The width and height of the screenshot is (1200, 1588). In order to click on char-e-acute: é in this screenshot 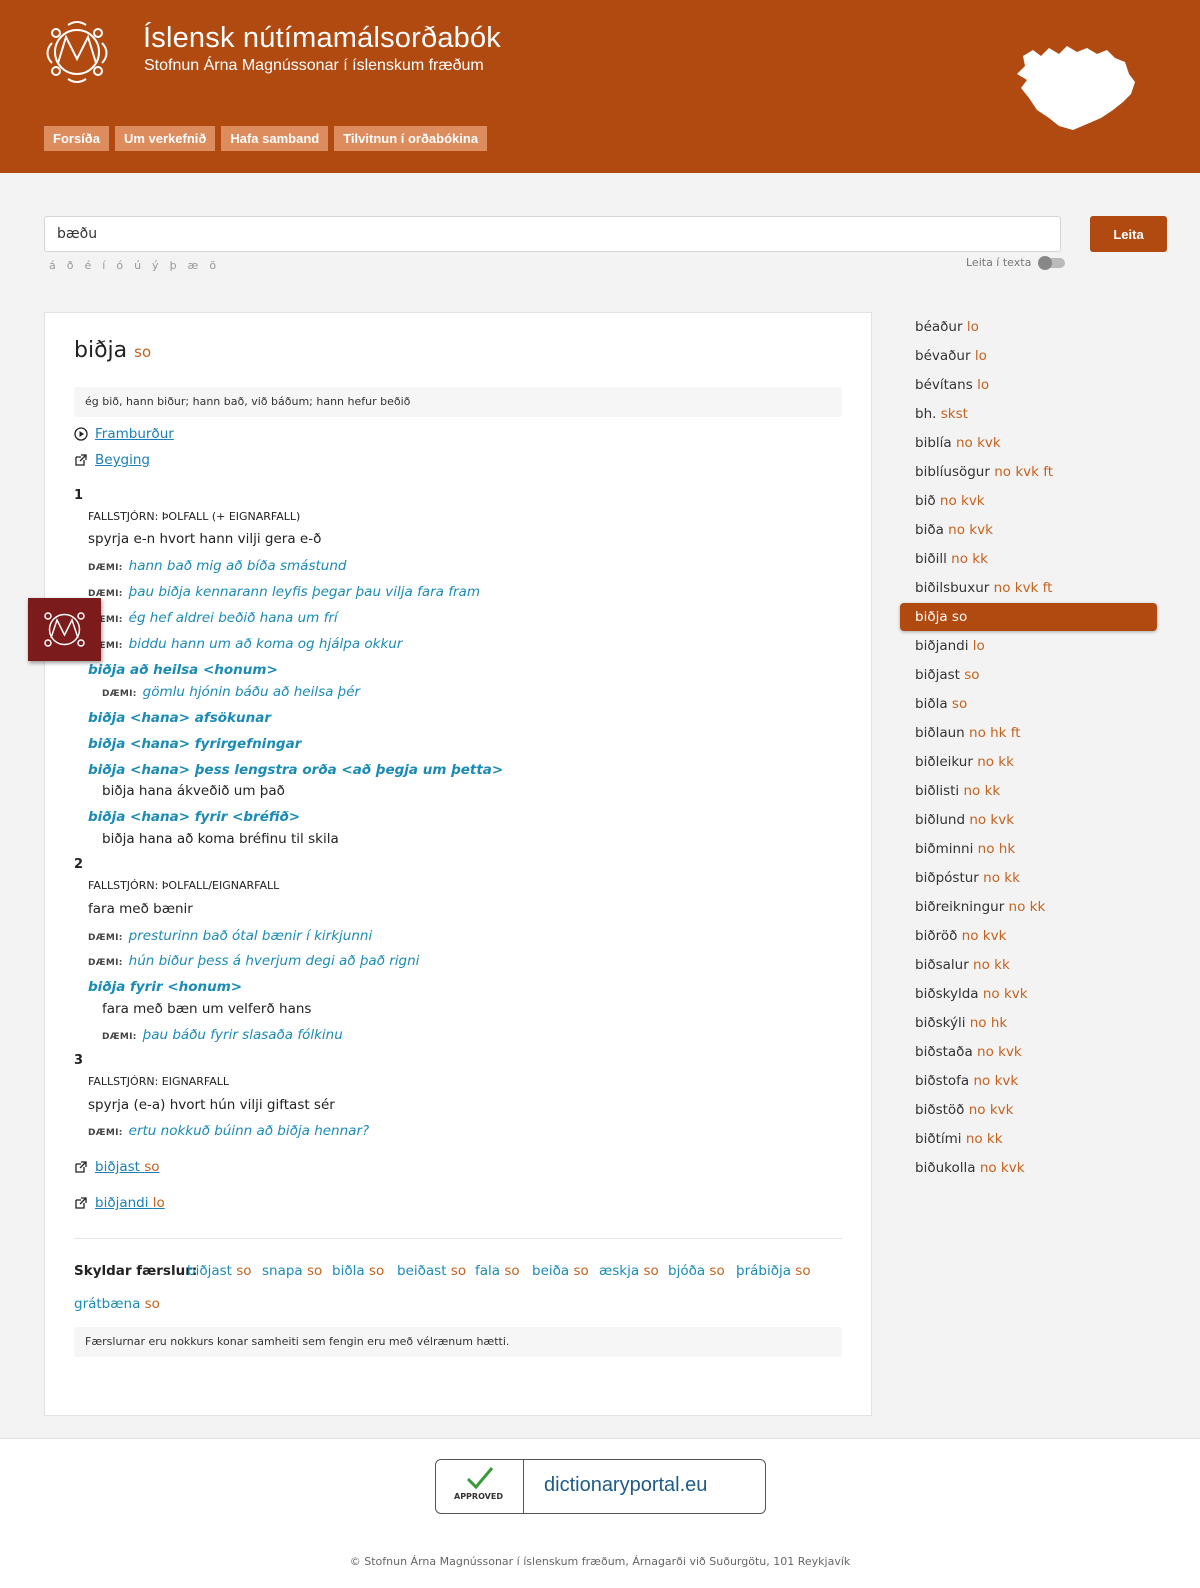, I will do `click(87, 265)`.